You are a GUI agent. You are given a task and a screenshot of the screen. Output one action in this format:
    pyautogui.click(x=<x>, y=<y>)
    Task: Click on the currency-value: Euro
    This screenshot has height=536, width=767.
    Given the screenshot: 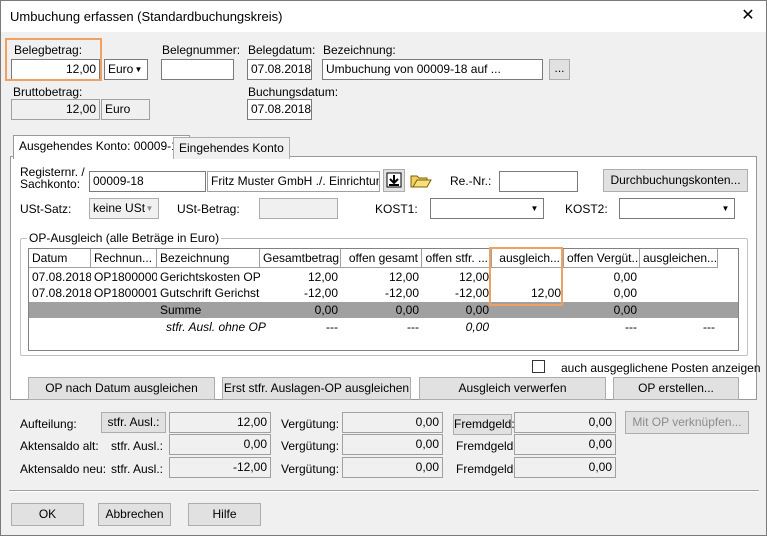 What is the action you would take?
    pyautogui.click(x=121, y=69)
    